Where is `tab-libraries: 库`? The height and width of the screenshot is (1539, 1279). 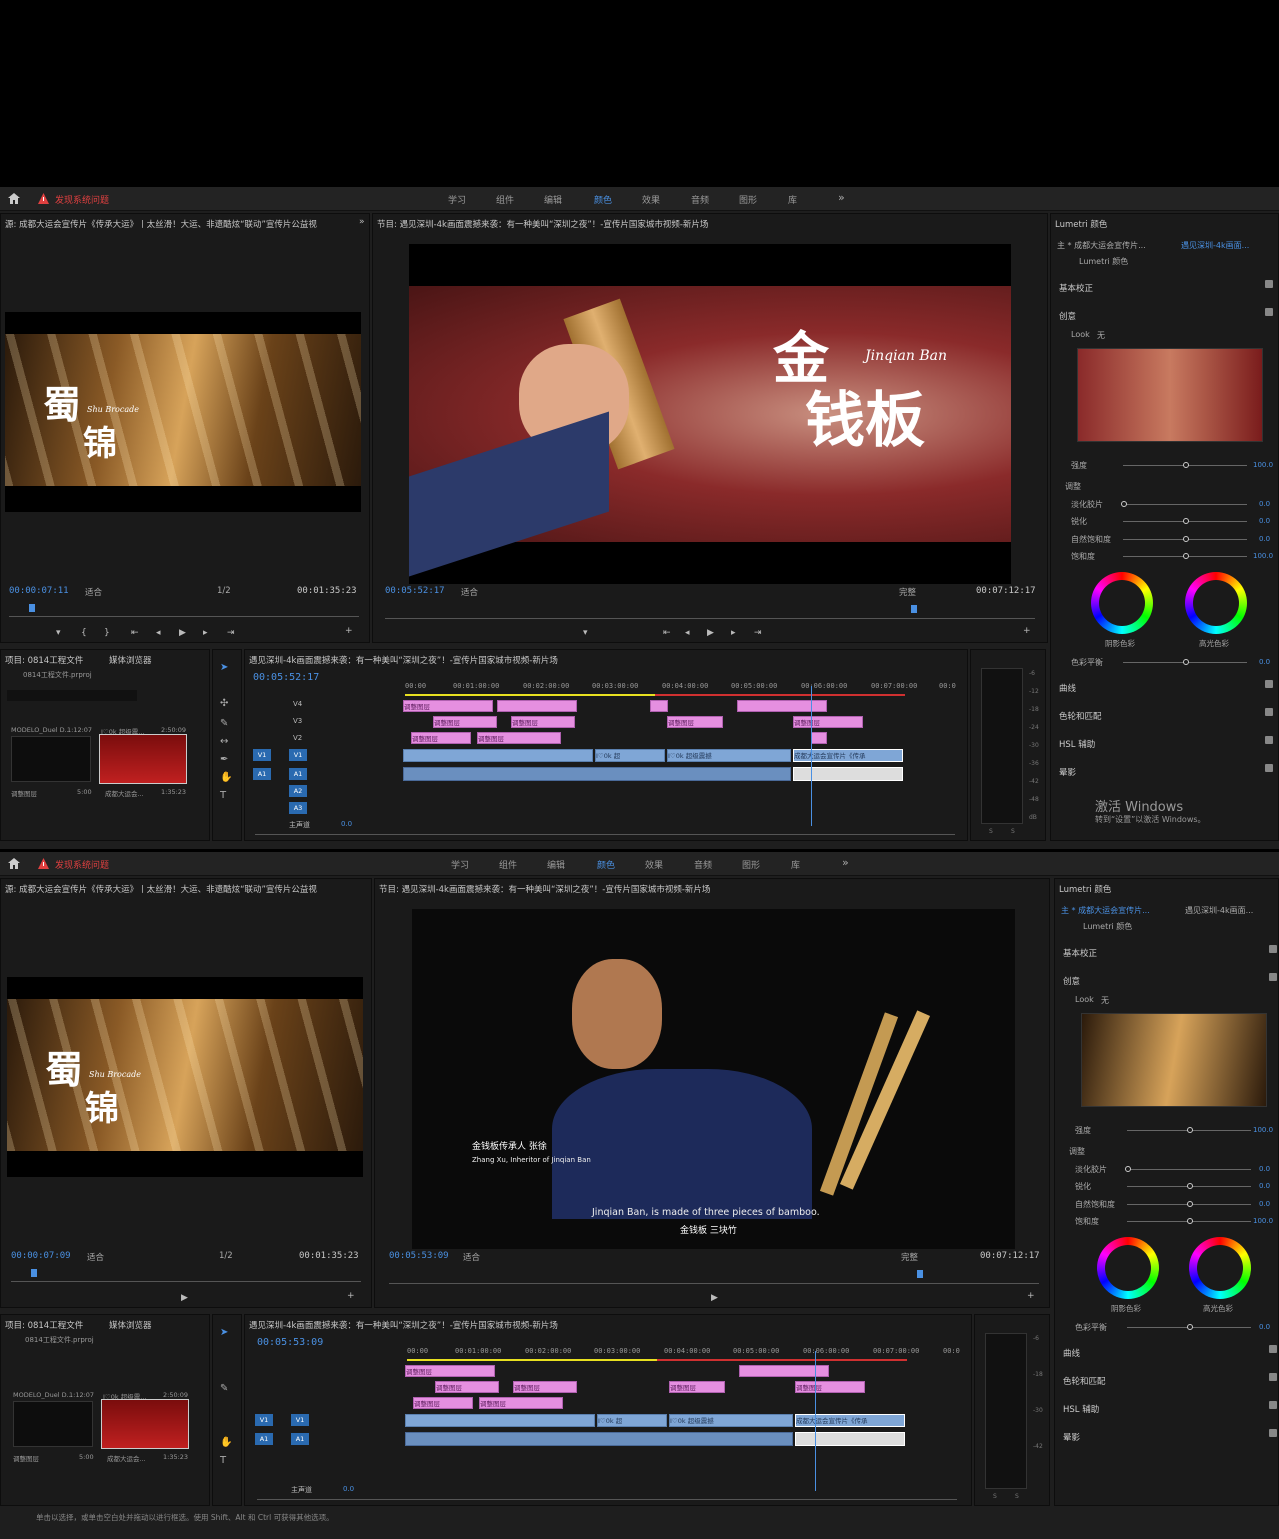 tab-libraries: 库 is located at coordinates (792, 199).